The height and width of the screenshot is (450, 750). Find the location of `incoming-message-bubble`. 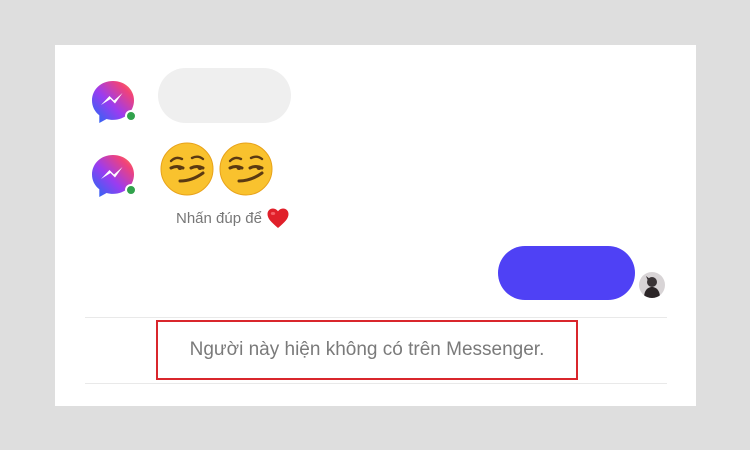

incoming-message-bubble is located at coordinates (224, 95).